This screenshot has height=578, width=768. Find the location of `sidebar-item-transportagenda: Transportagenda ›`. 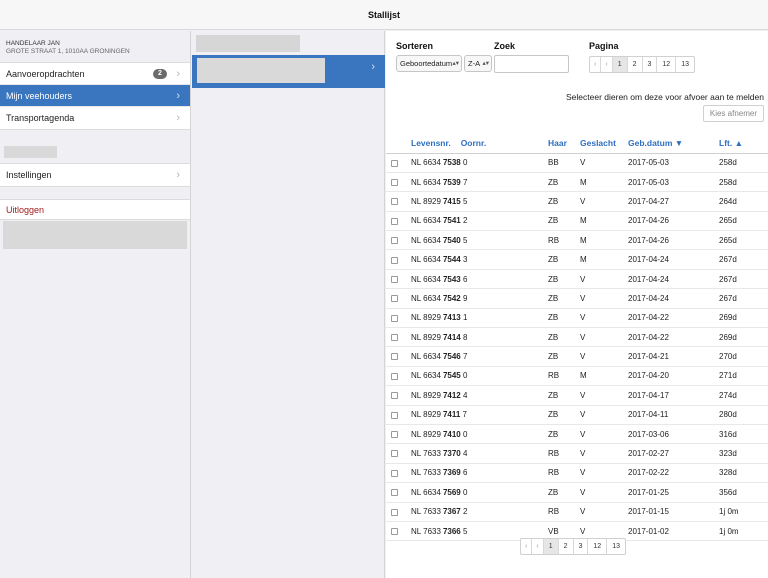

sidebar-item-transportagenda: Transportagenda › is located at coordinates (95, 118).